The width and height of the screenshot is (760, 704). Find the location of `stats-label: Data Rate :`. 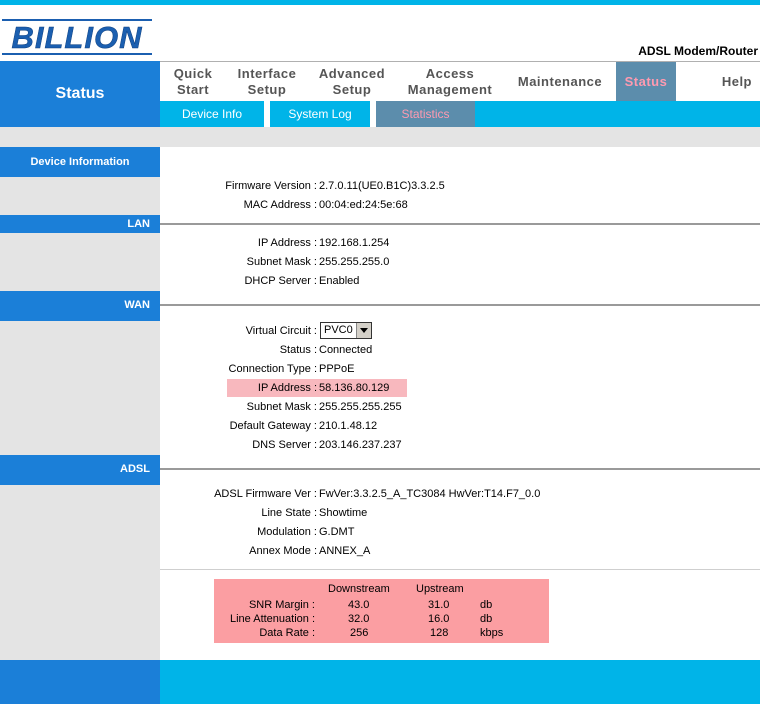

stats-label: Data Rate : is located at coordinates (287, 633).